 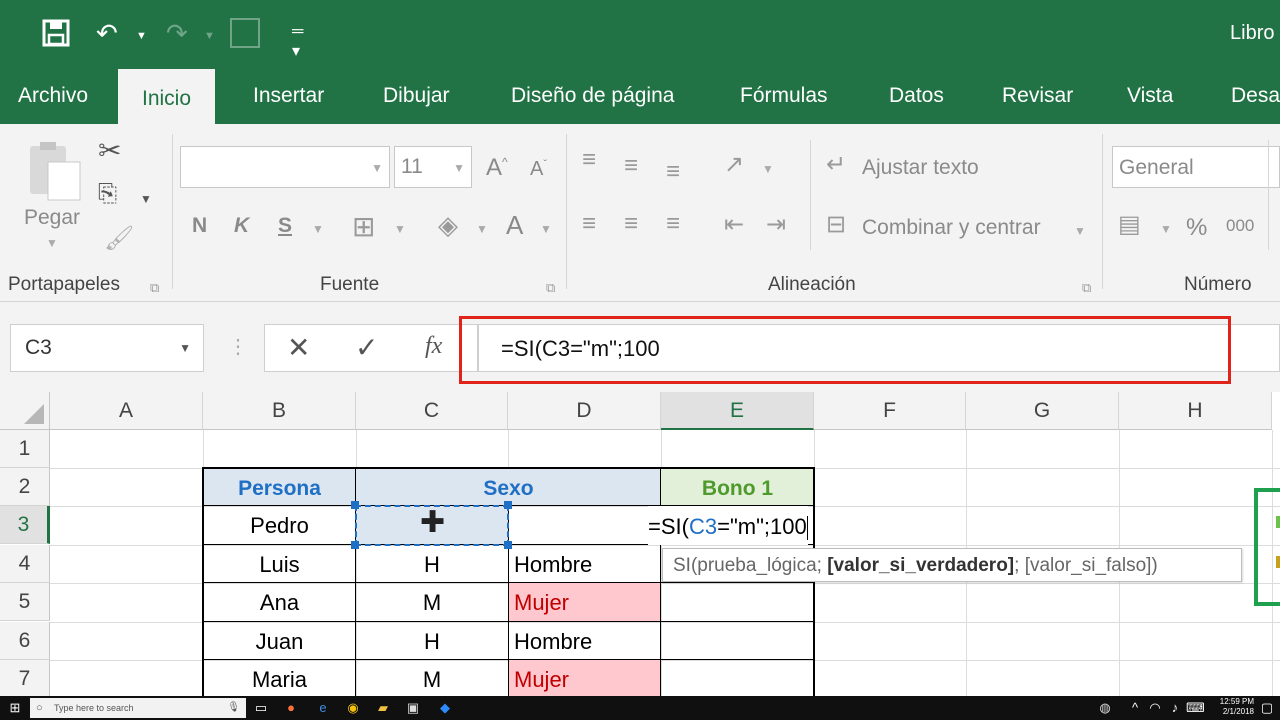 I want to click on orientation-icon: ↗, so click(x=734, y=164).